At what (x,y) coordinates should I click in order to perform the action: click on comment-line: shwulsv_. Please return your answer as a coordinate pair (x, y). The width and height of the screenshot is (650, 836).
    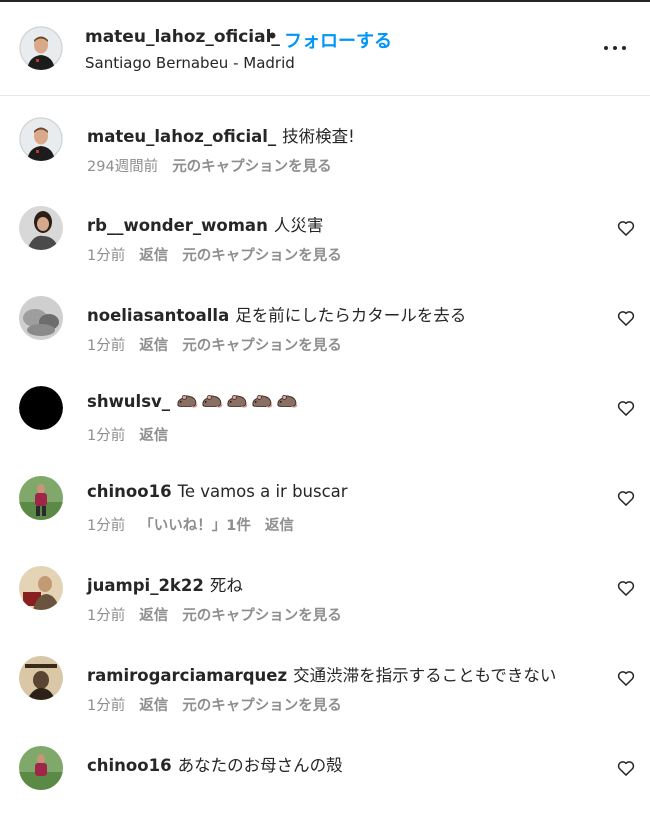
    Looking at the image, I should click on (194, 403).